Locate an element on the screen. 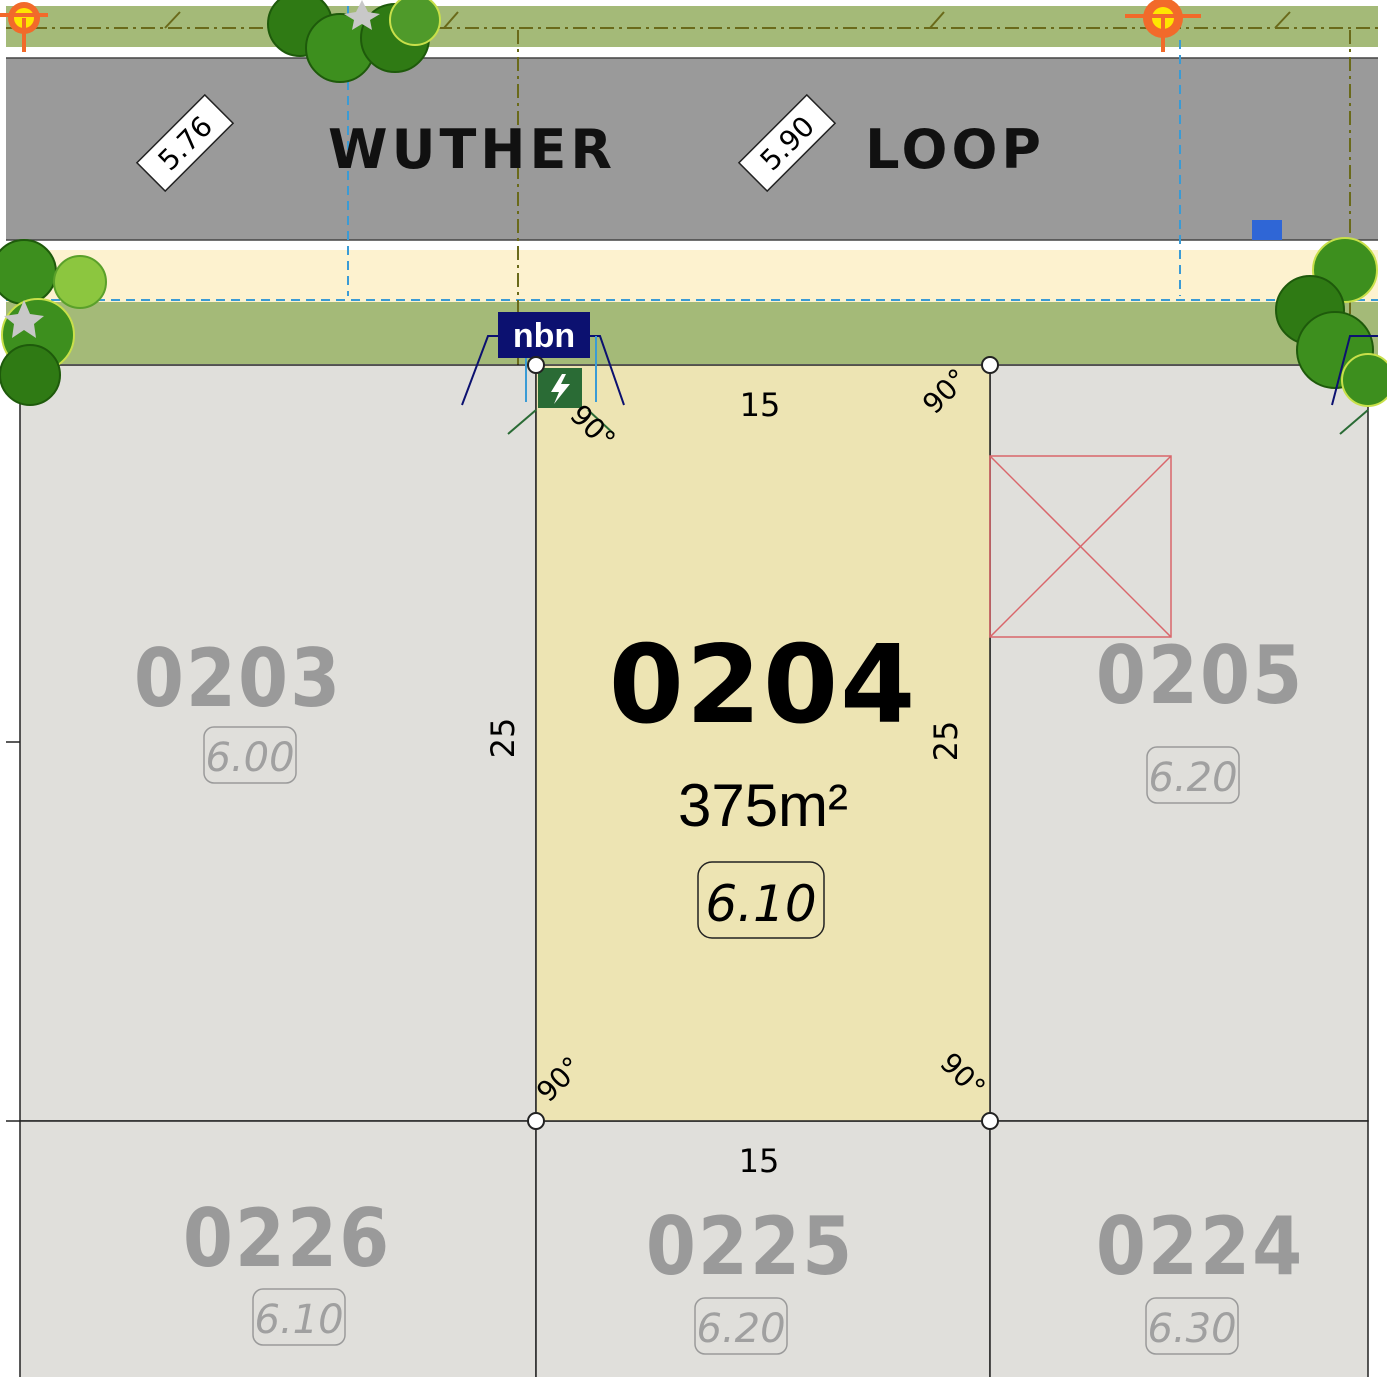  hydrant-icon is located at coordinates (1267, 230).